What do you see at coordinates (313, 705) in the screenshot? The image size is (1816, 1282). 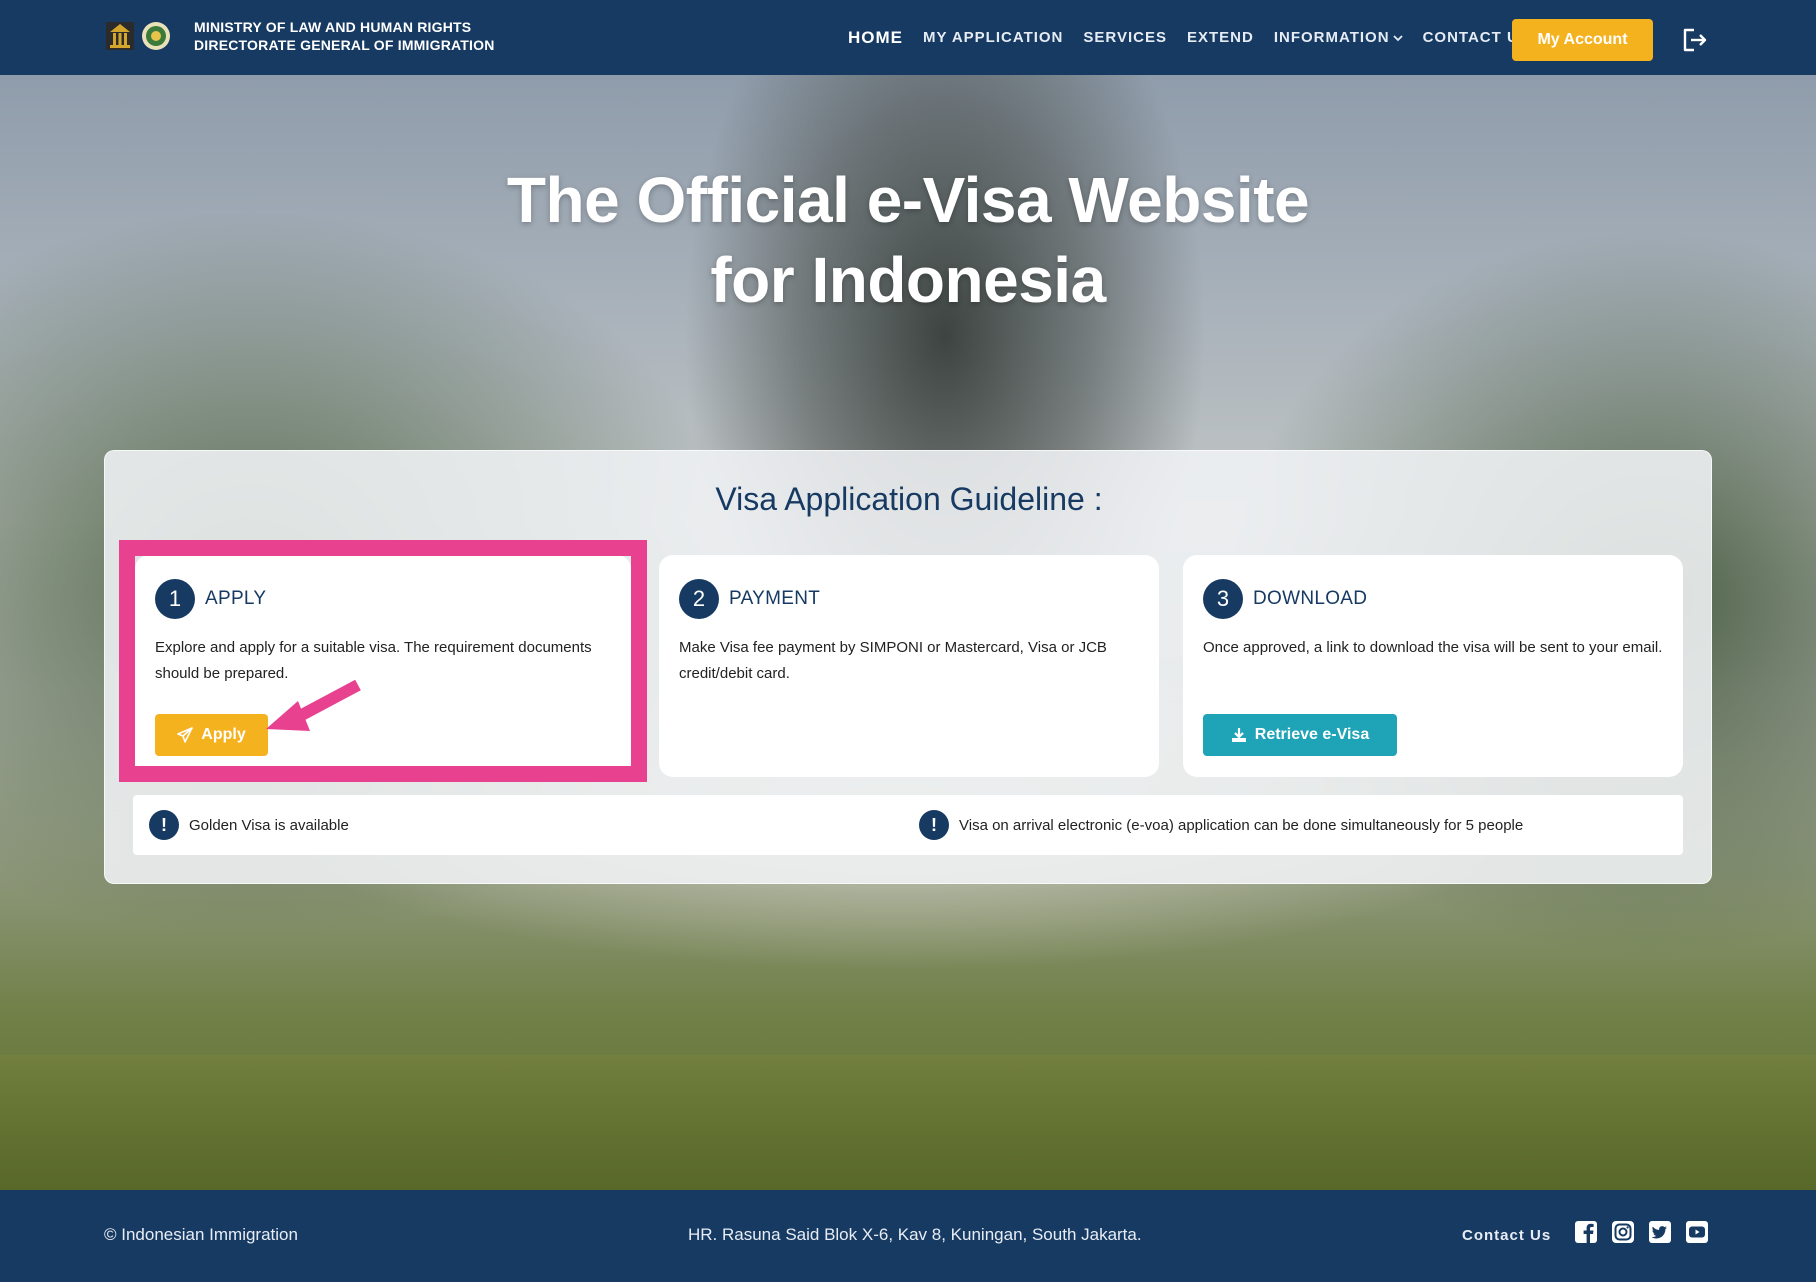 I see `pointer-arrow-icon` at bounding box center [313, 705].